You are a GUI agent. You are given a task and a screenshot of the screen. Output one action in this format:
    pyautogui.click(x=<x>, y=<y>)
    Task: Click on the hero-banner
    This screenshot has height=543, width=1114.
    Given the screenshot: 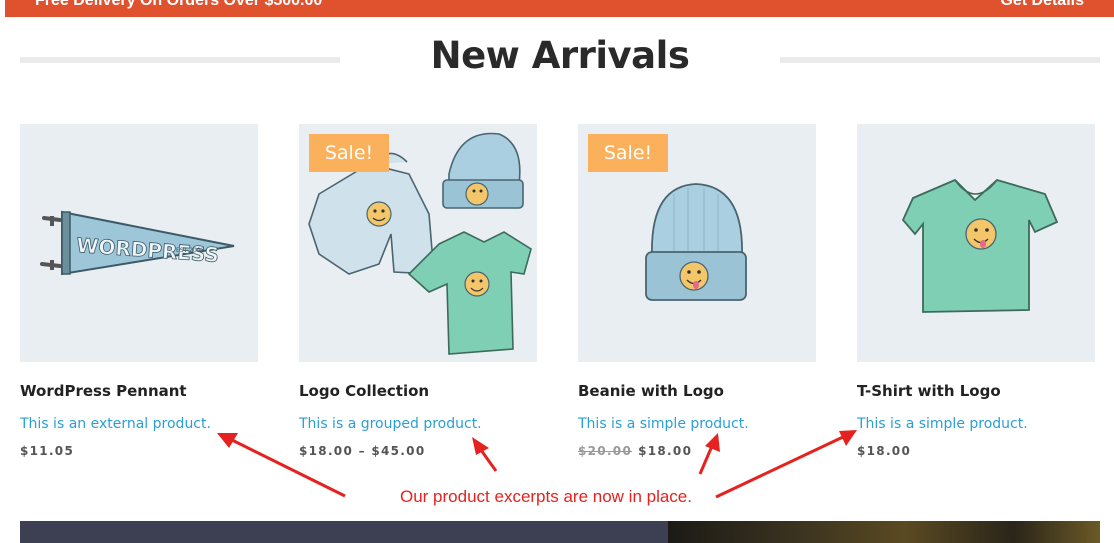 What is the action you would take?
    pyautogui.click(x=560, y=532)
    